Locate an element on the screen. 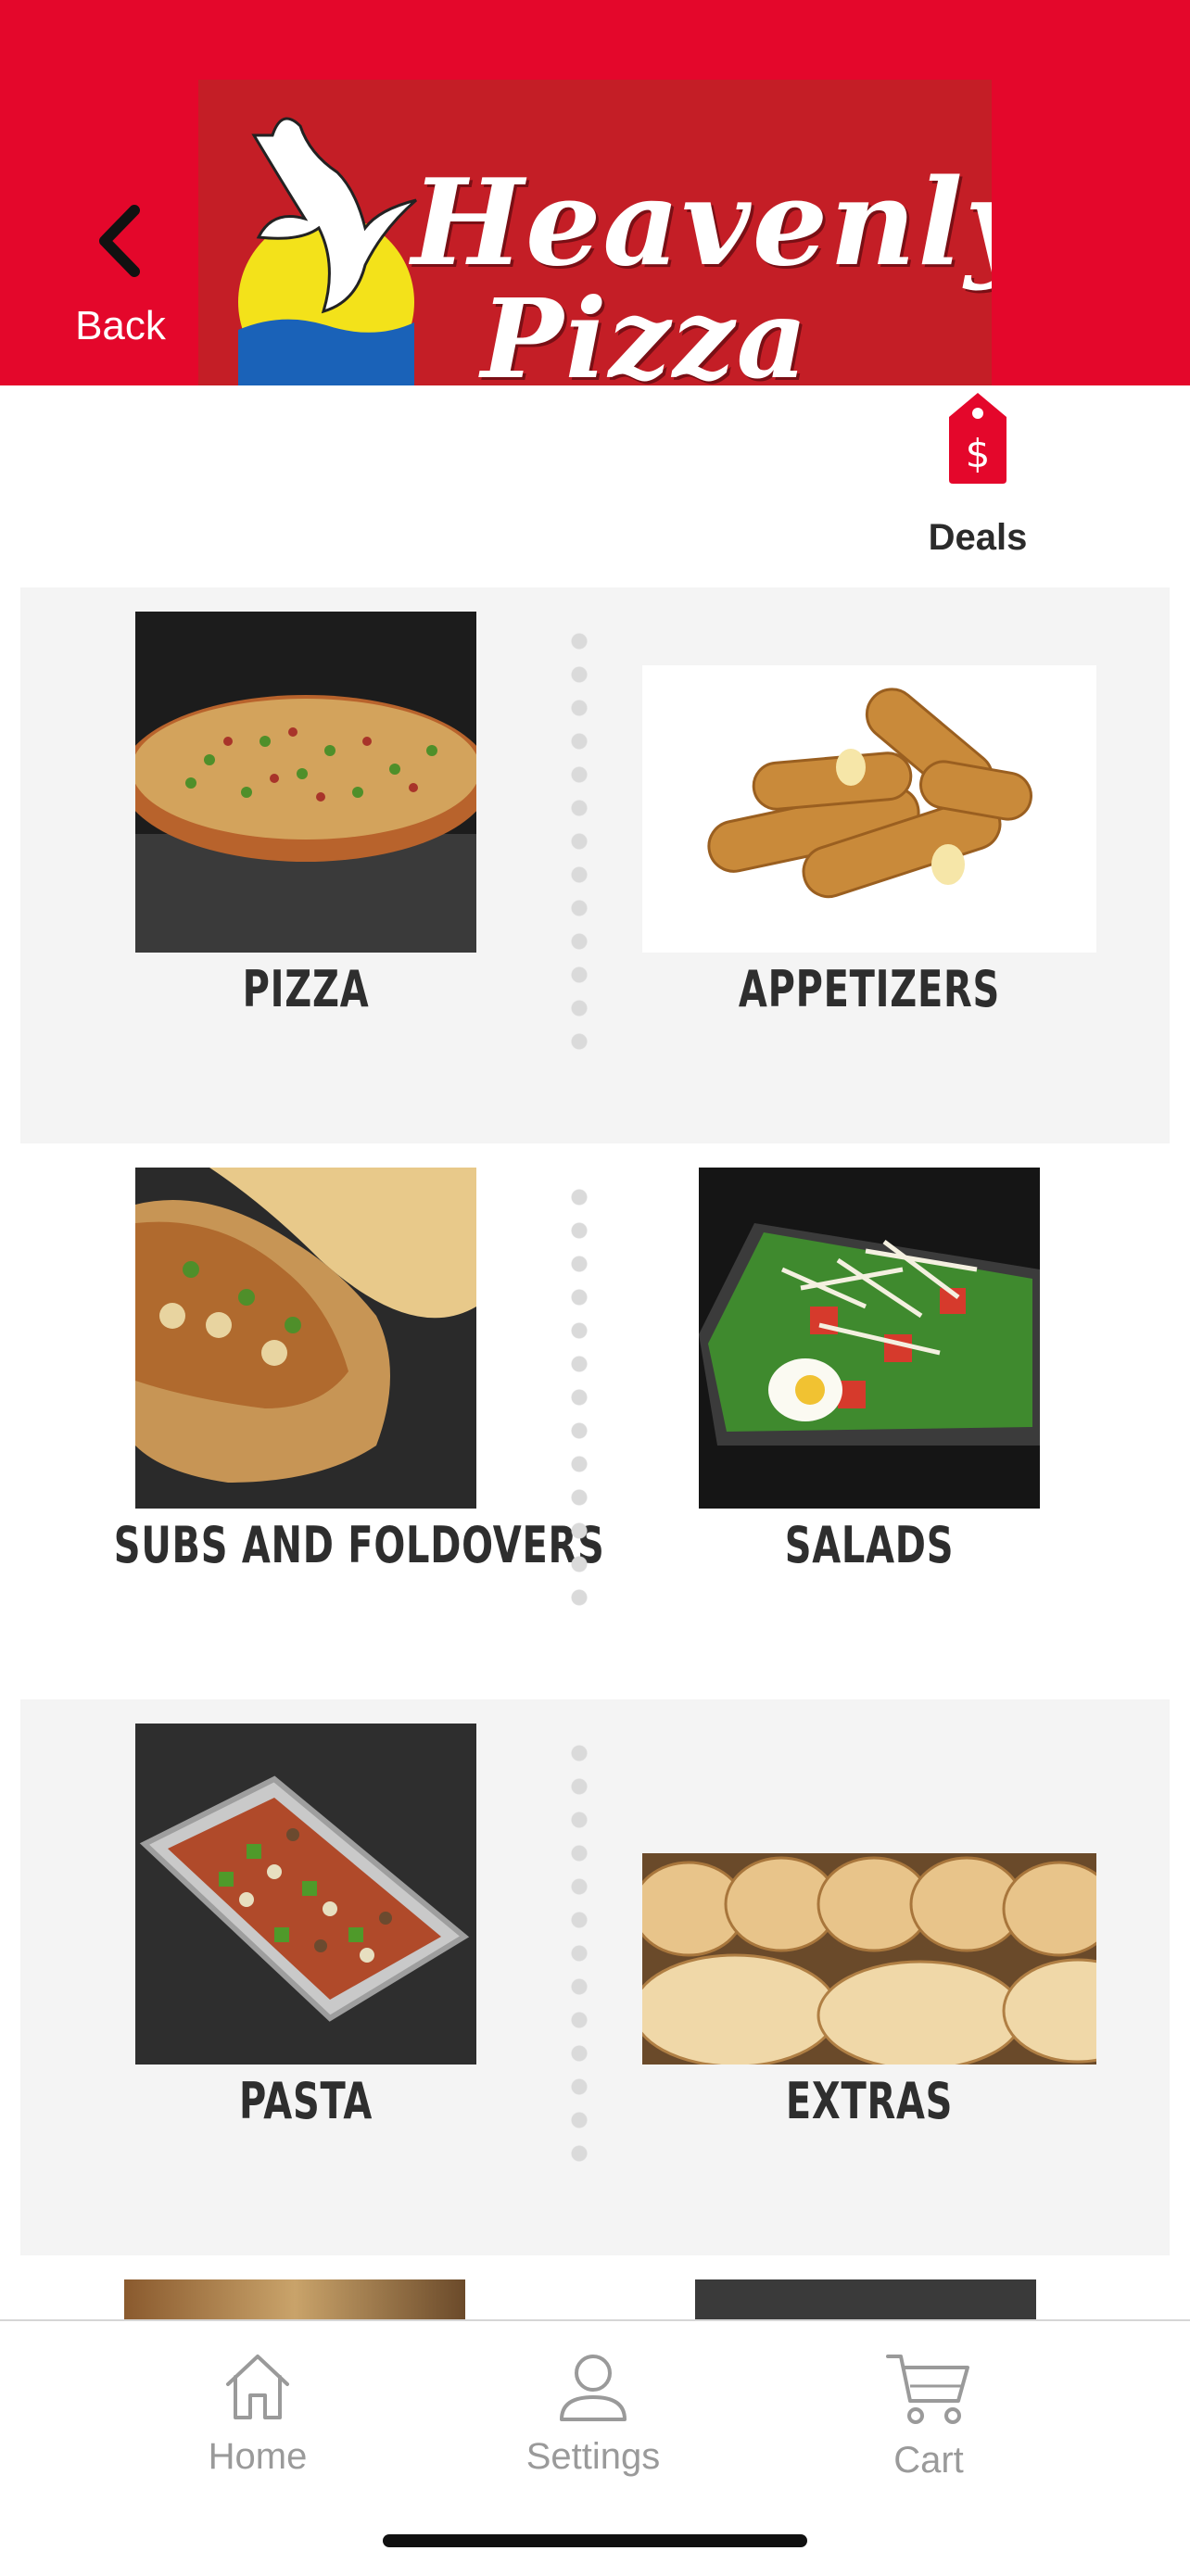 This screenshot has width=1190, height=2576. category-label: EXTRAS is located at coordinates (869, 2101).